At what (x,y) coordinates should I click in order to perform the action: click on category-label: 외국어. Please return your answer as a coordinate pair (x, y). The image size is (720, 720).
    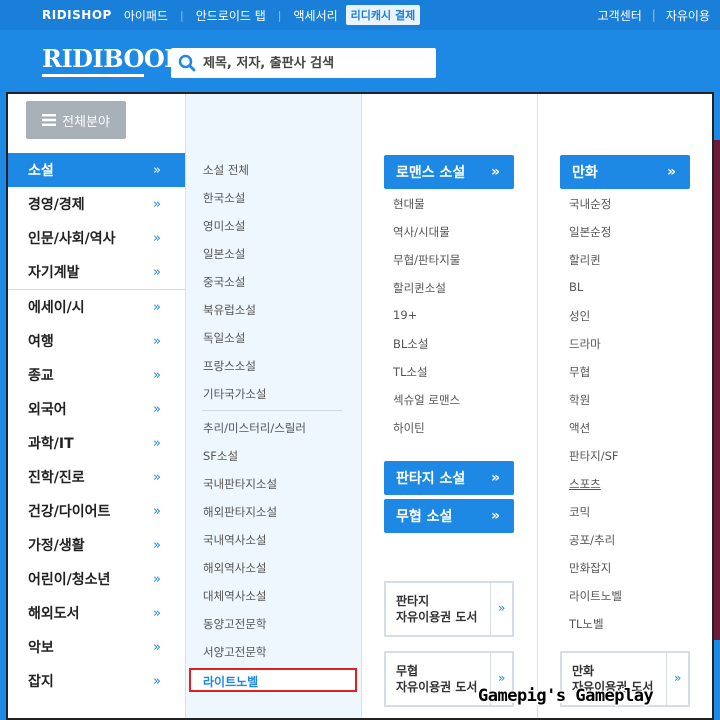
    Looking at the image, I should click on (47, 410).